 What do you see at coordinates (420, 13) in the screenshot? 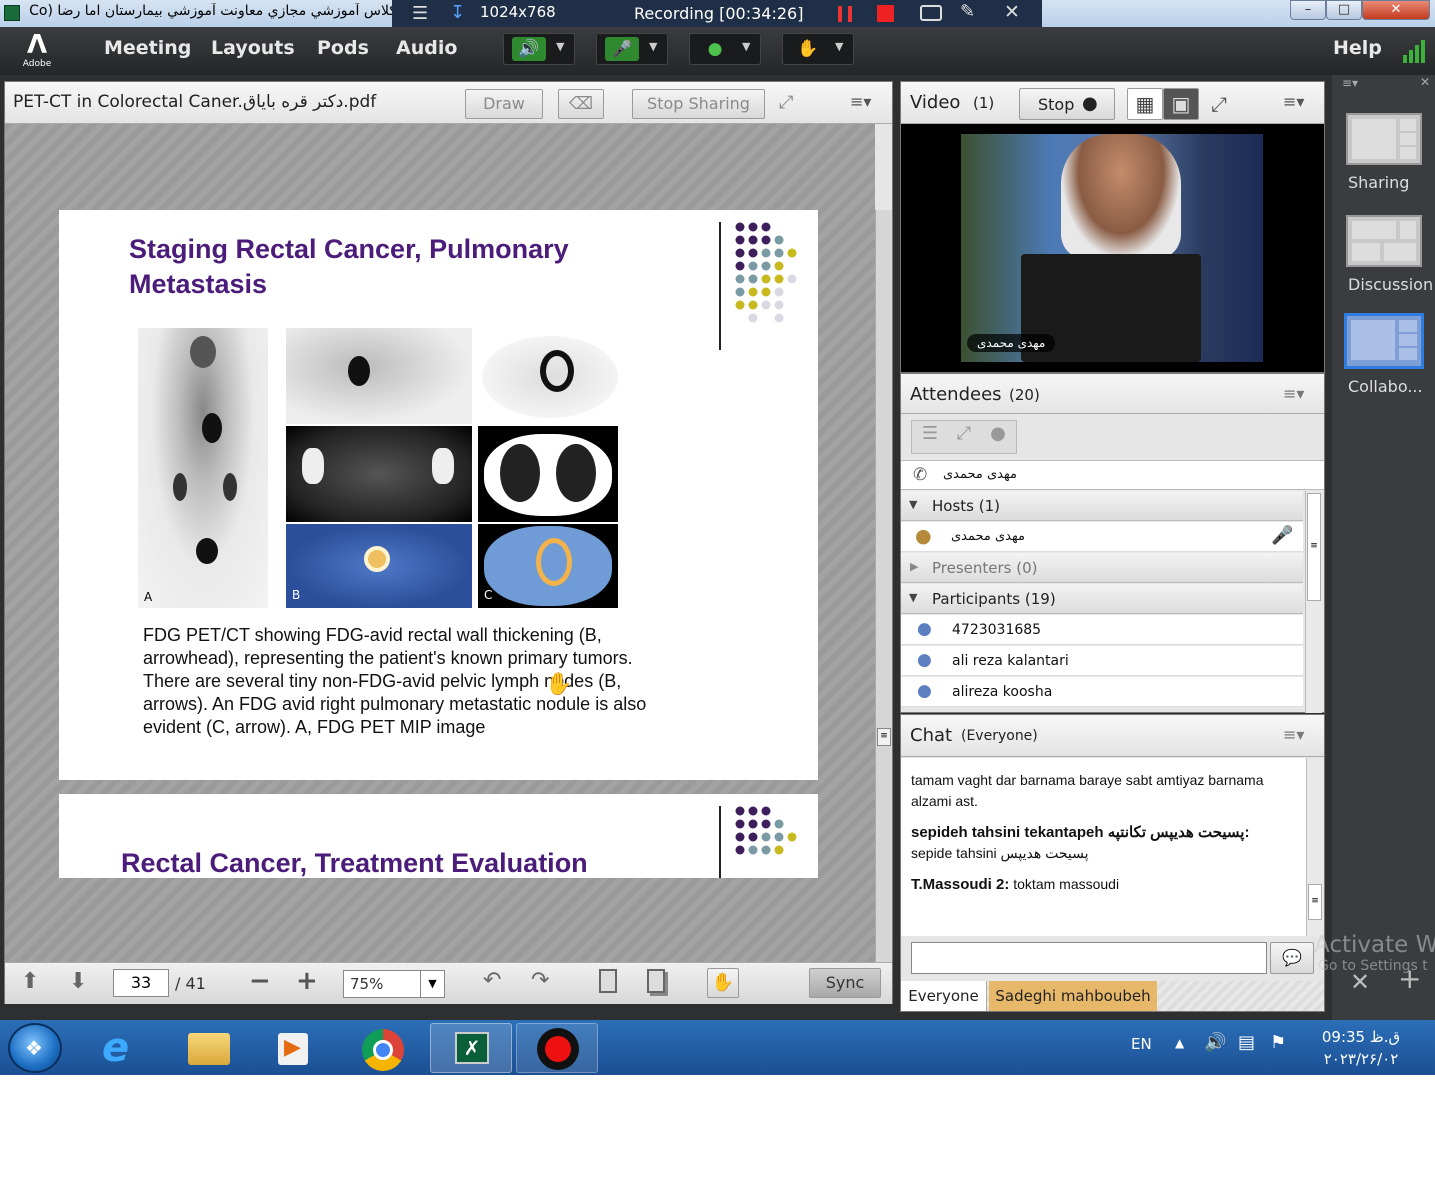
I see `menu-icon: ☰` at bounding box center [420, 13].